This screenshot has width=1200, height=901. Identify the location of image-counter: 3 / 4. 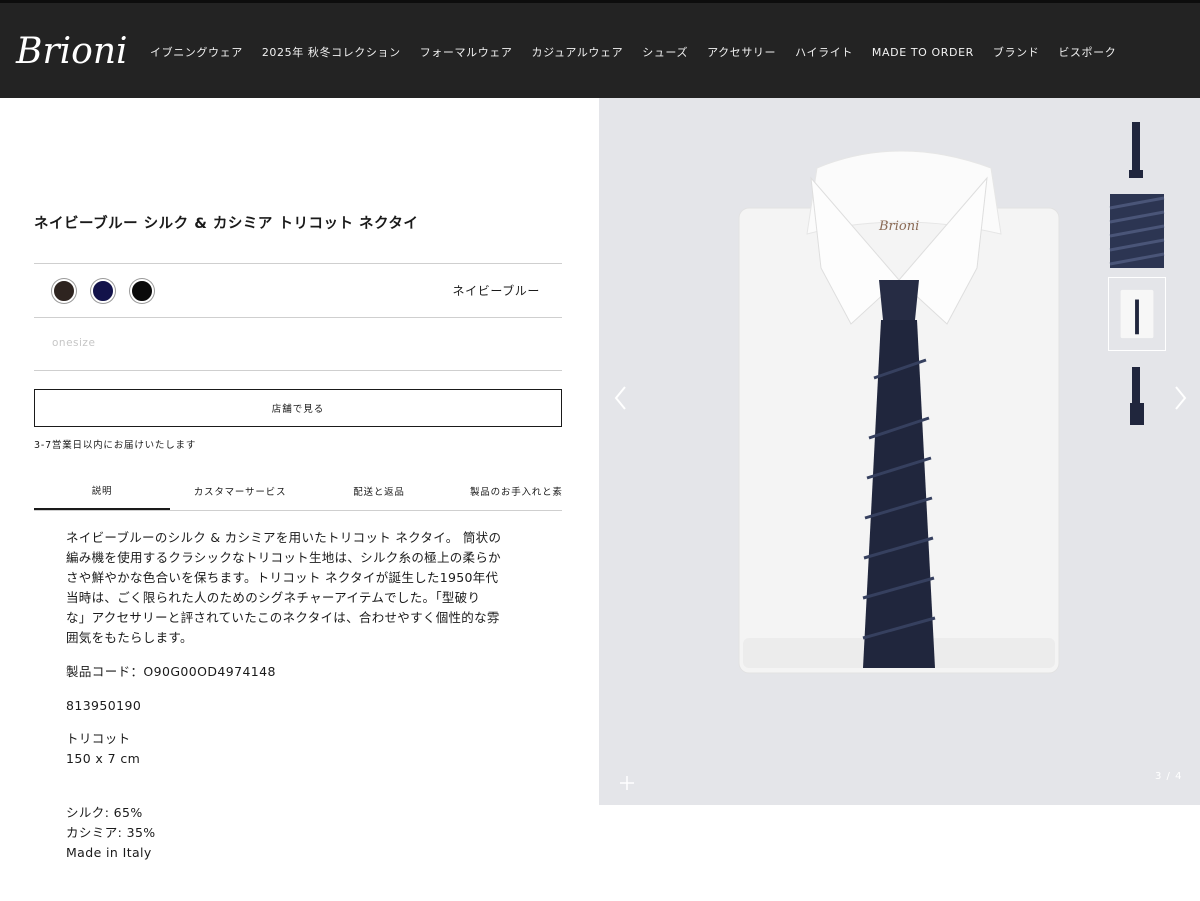
(1169, 776).